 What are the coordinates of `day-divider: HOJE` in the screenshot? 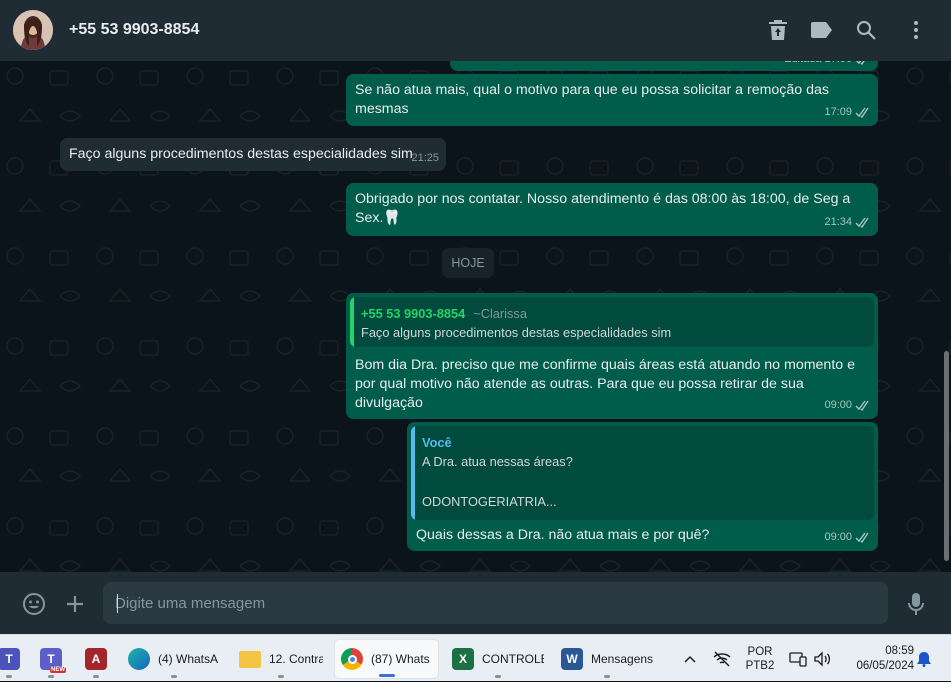 It's located at (468, 263).